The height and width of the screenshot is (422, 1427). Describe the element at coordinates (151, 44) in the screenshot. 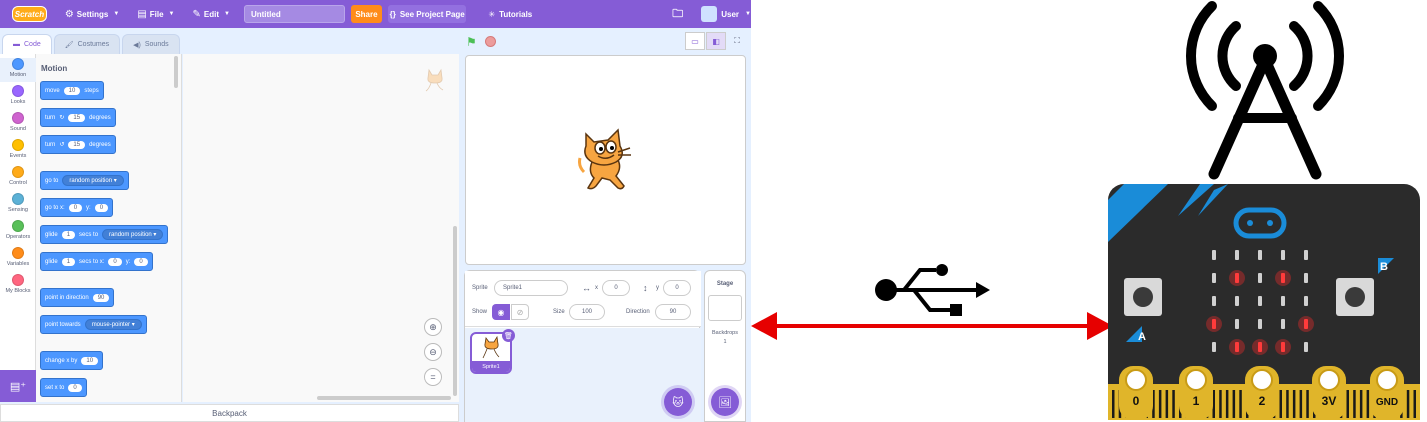

I see `tab-sounds: ◀) Sounds` at that location.